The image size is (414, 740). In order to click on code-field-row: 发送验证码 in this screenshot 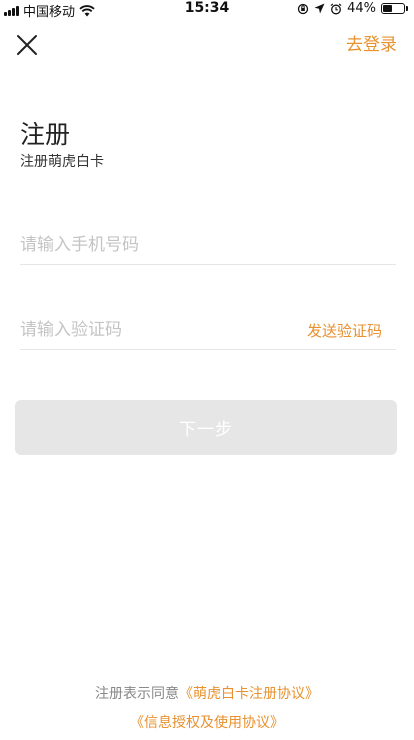, I will do `click(208, 330)`.